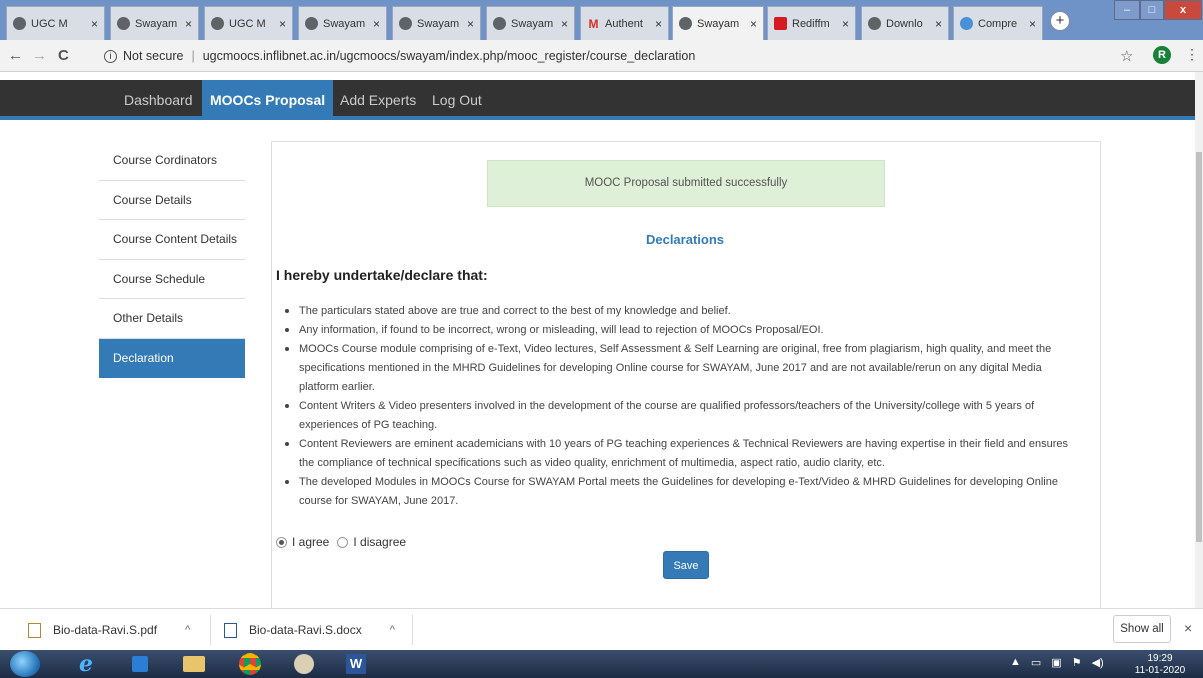  What do you see at coordinates (780, 23) in the screenshot?
I see `rediff-icon` at bounding box center [780, 23].